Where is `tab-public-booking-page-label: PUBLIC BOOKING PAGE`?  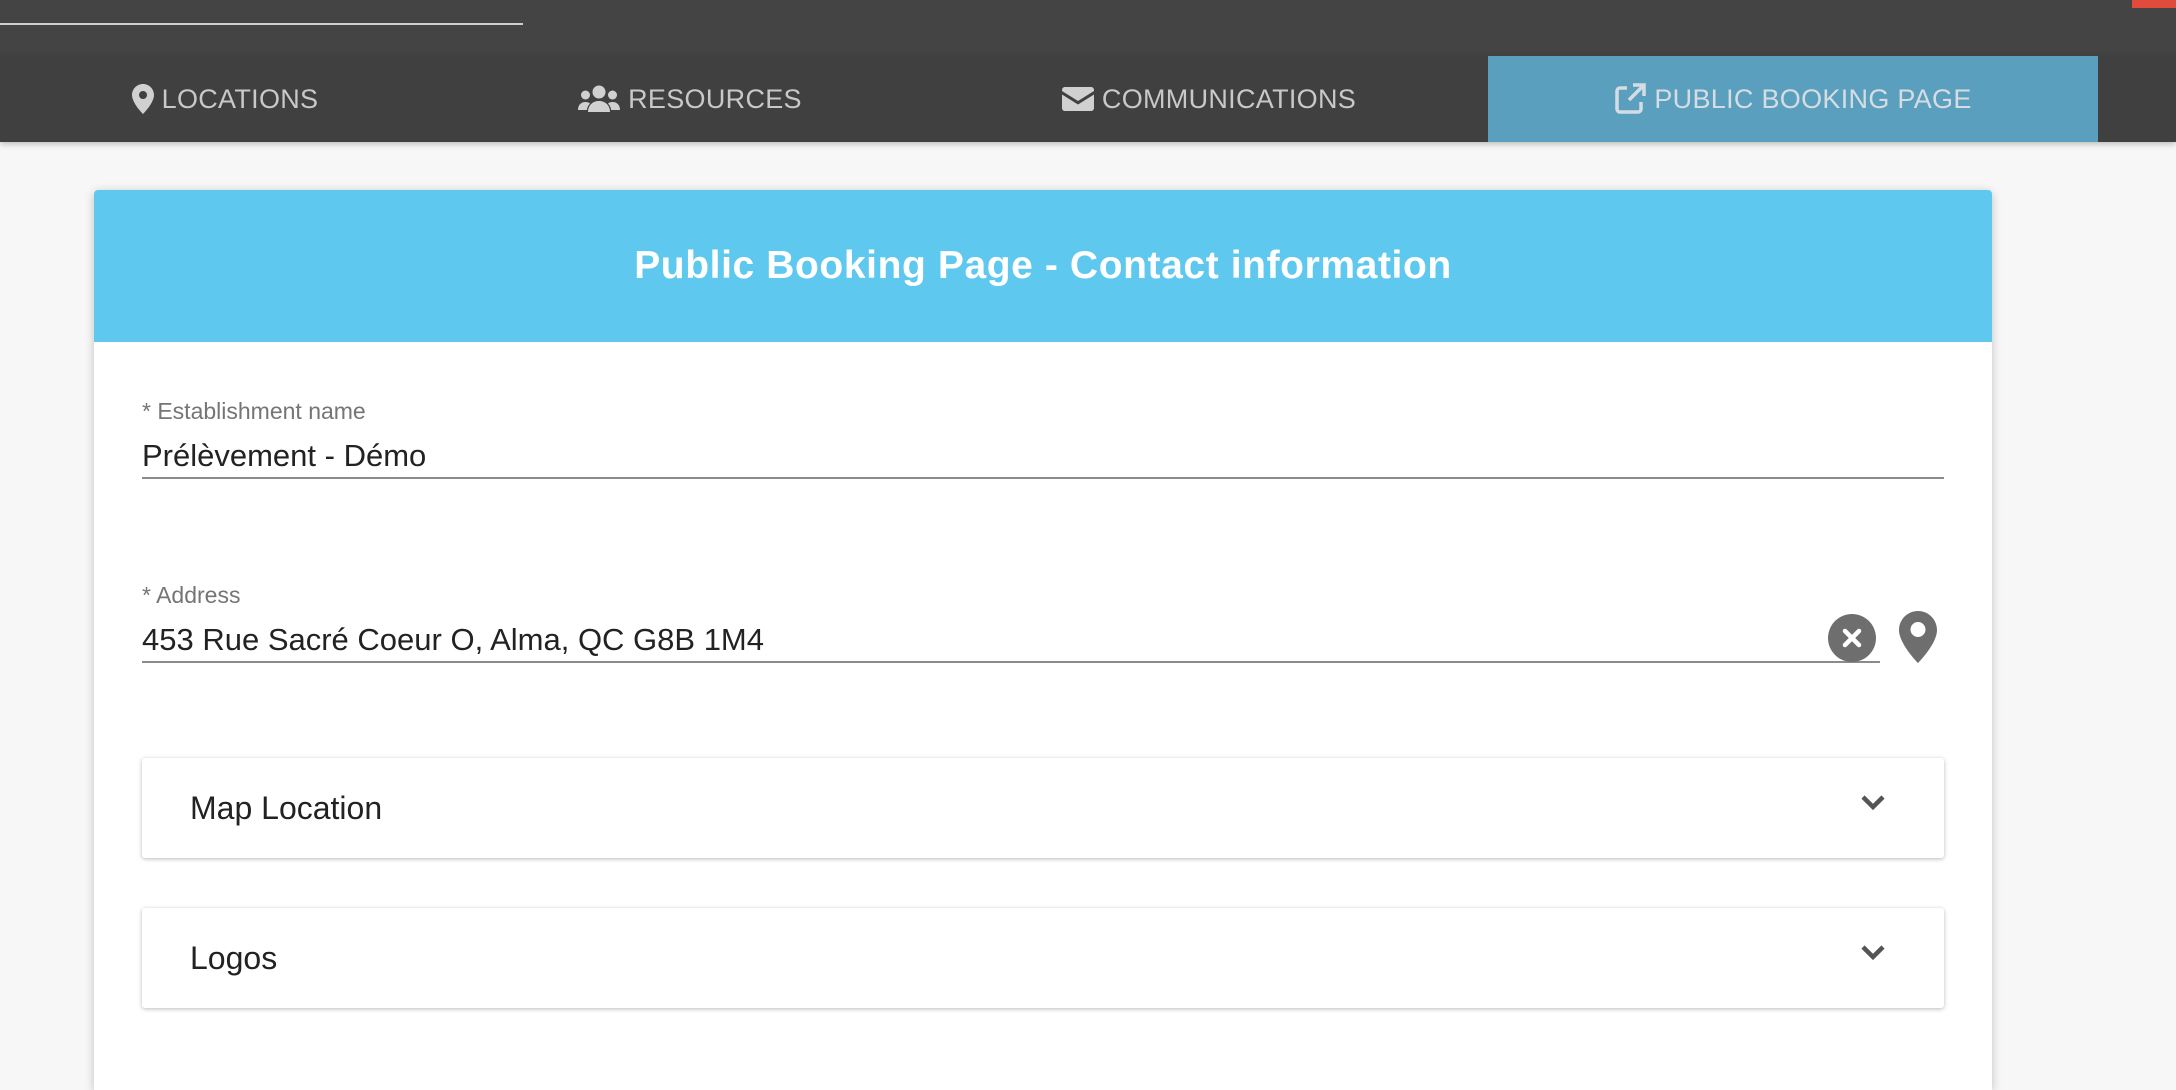 tab-public-booking-page-label: PUBLIC BOOKING PAGE is located at coordinates (1813, 98).